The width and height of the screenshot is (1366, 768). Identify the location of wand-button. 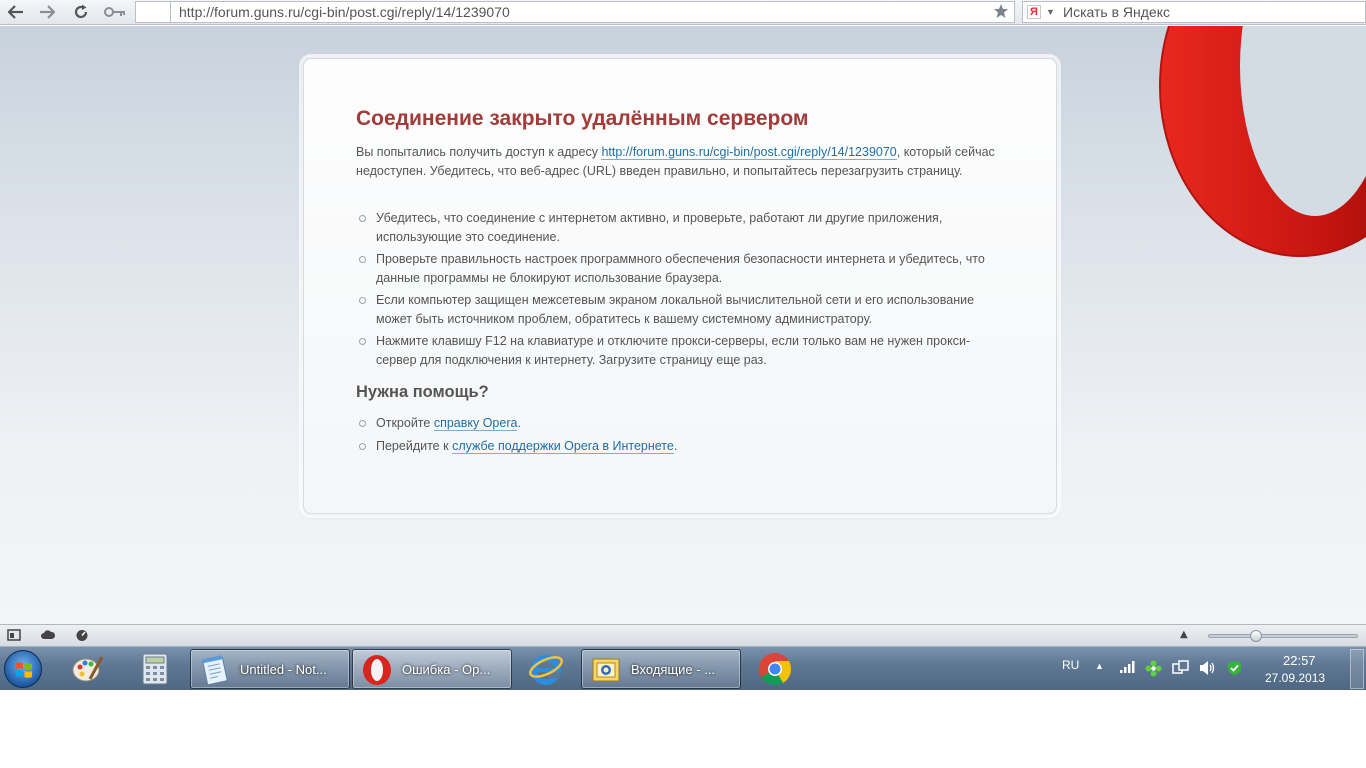
(115, 12).